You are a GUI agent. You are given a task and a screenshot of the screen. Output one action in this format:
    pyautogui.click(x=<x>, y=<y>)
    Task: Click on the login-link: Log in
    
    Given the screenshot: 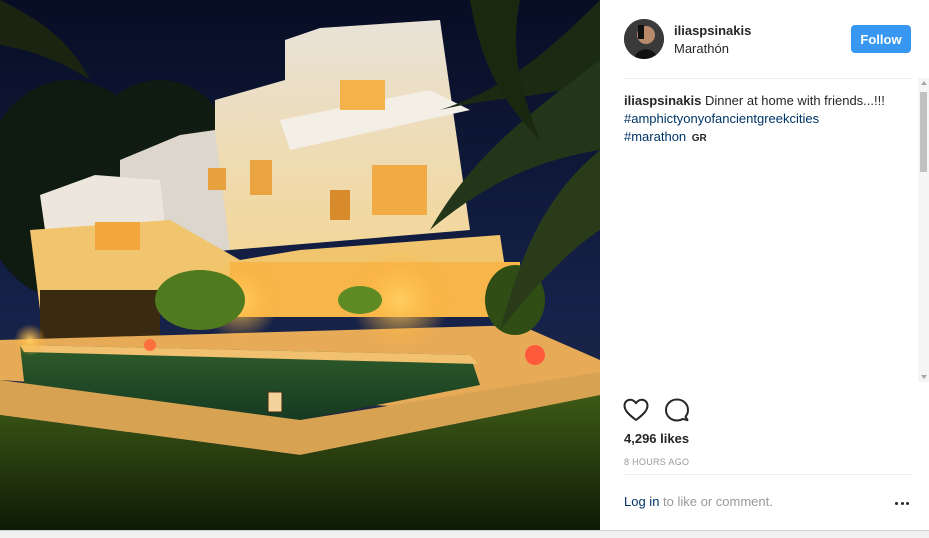 What is the action you would take?
    pyautogui.click(x=641, y=501)
    